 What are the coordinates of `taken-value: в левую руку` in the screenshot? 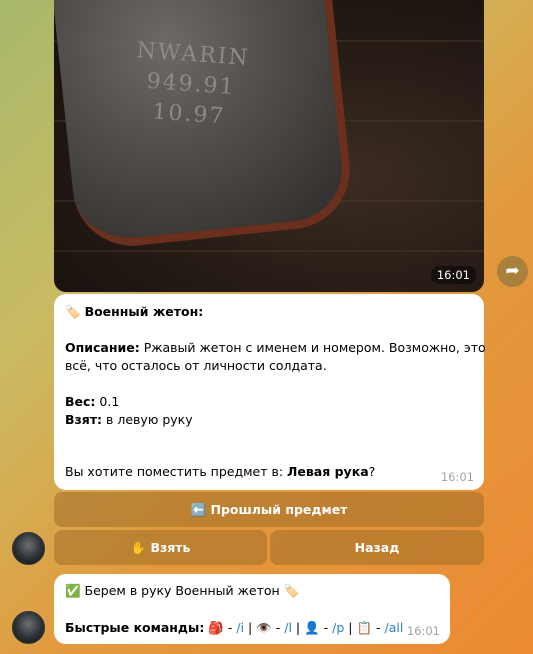 It's located at (147, 419).